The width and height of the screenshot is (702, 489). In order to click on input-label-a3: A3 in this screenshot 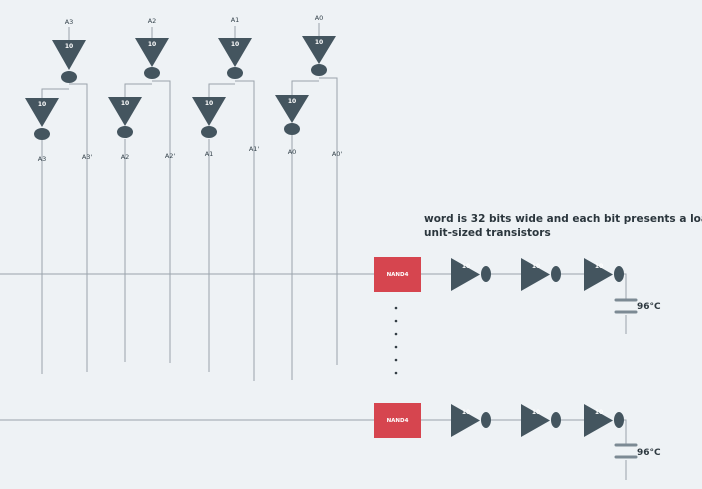, I will do `click(69, 22)`.